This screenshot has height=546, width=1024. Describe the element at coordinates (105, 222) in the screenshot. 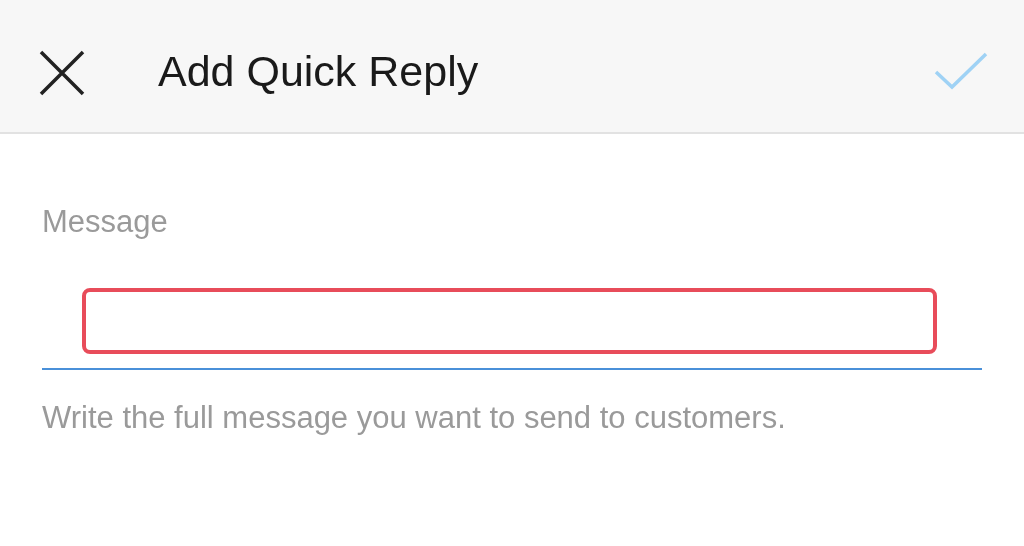

I see `field-label: Message` at that location.